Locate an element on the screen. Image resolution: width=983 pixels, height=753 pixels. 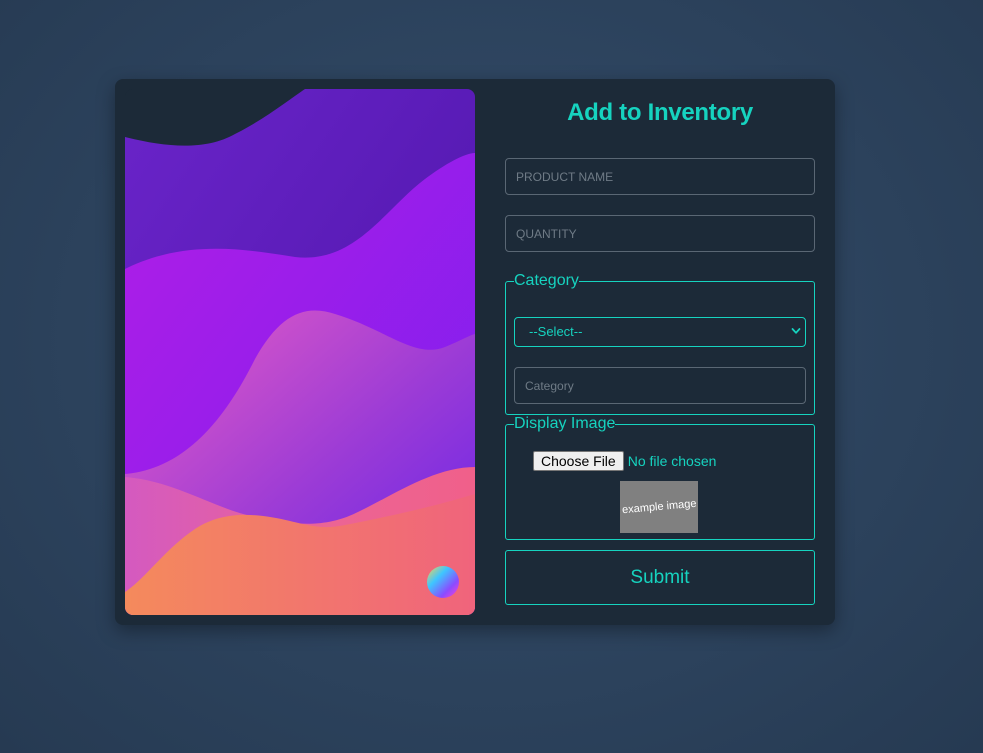
category-select: --Select-- is located at coordinates (660, 332).